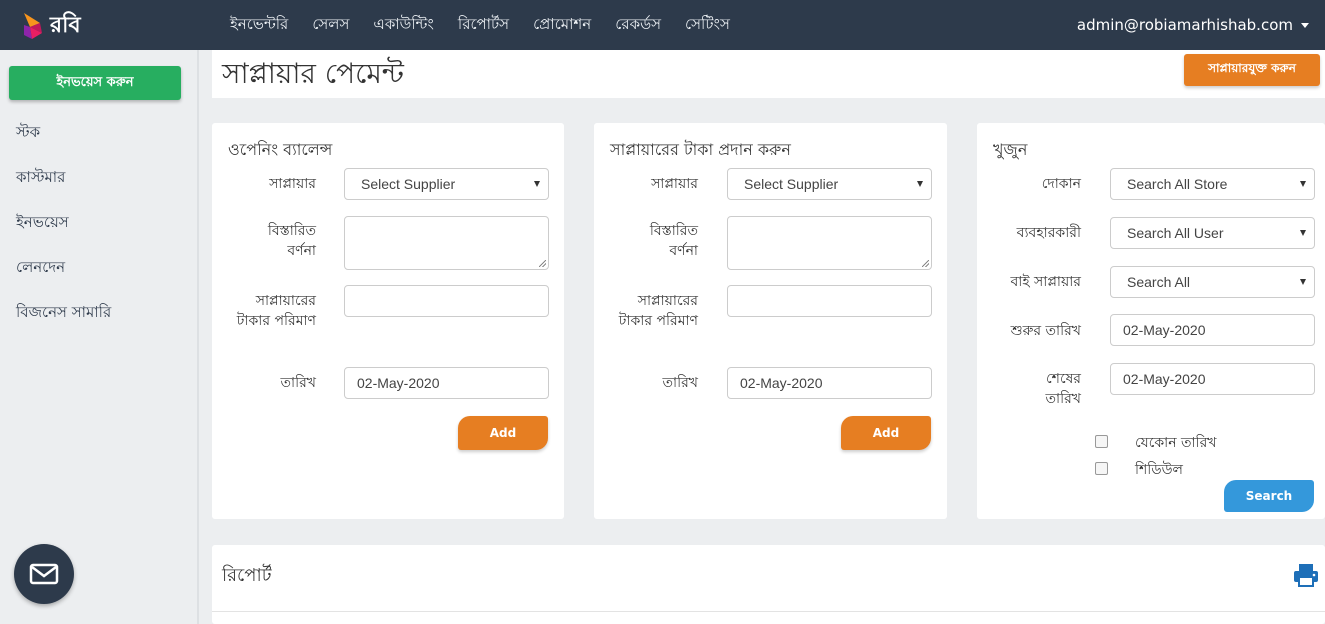  I want to click on start-date-value: 02-May-2020, so click(1164, 330).